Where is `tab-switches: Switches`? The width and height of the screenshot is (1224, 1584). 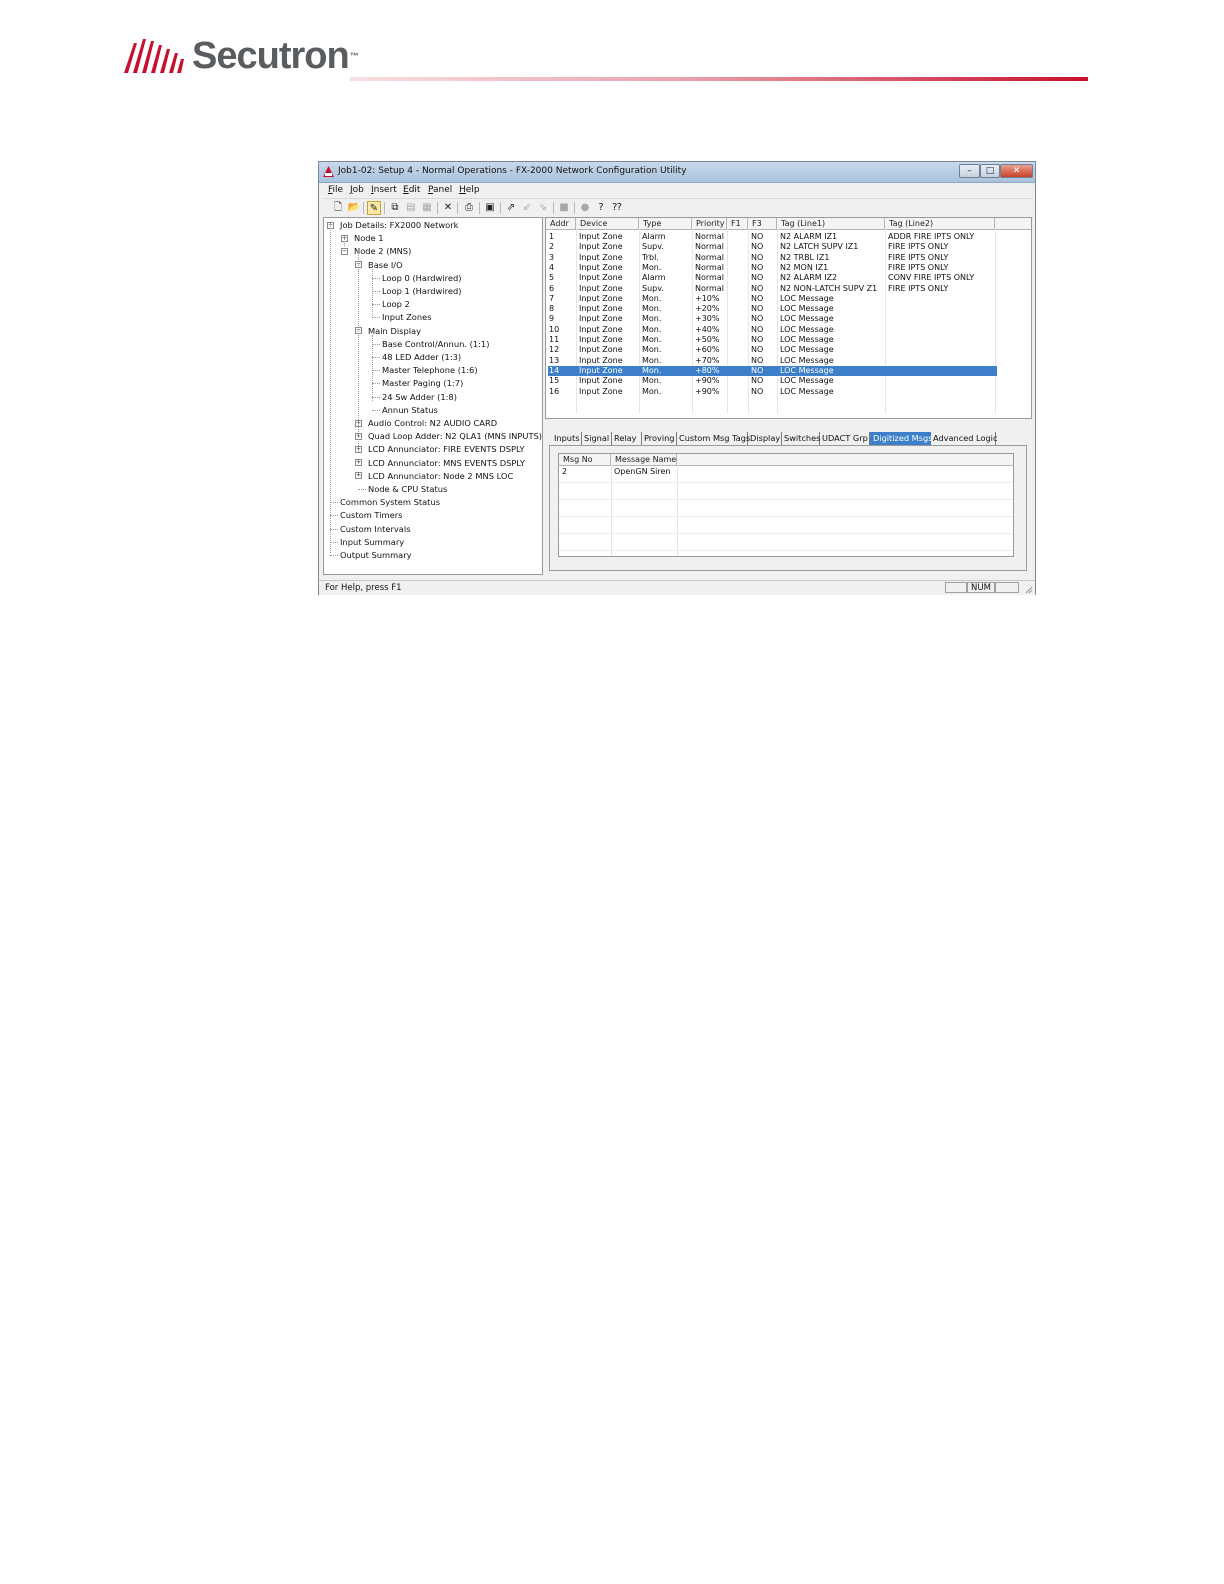 tab-switches: Switches is located at coordinates (801, 438).